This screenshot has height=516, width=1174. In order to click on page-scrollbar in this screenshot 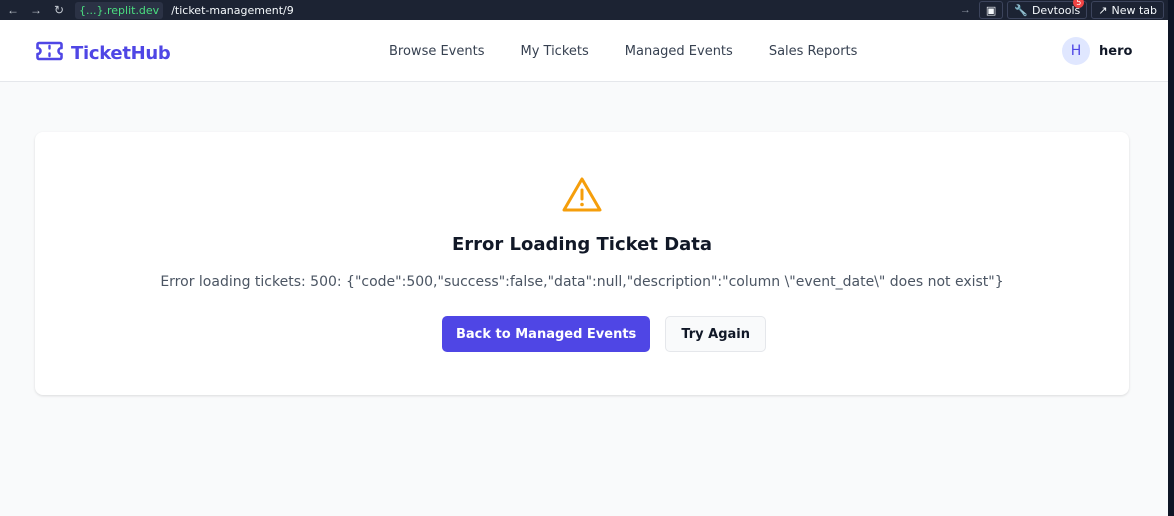, I will do `click(1171, 268)`.